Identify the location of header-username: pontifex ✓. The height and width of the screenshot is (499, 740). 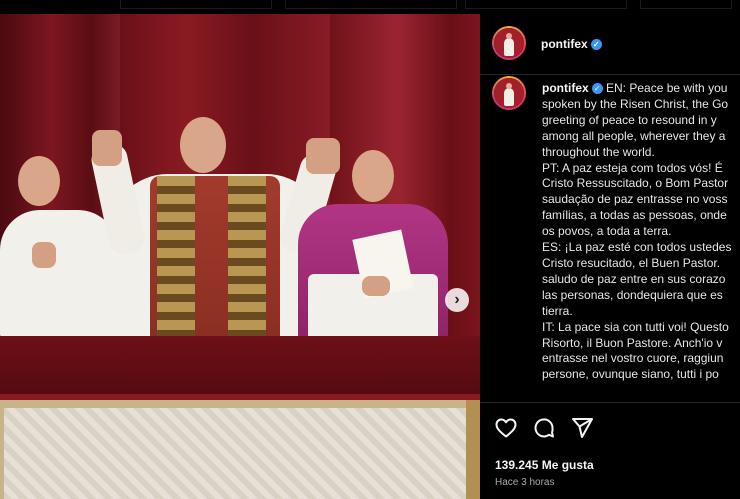
(571, 44).